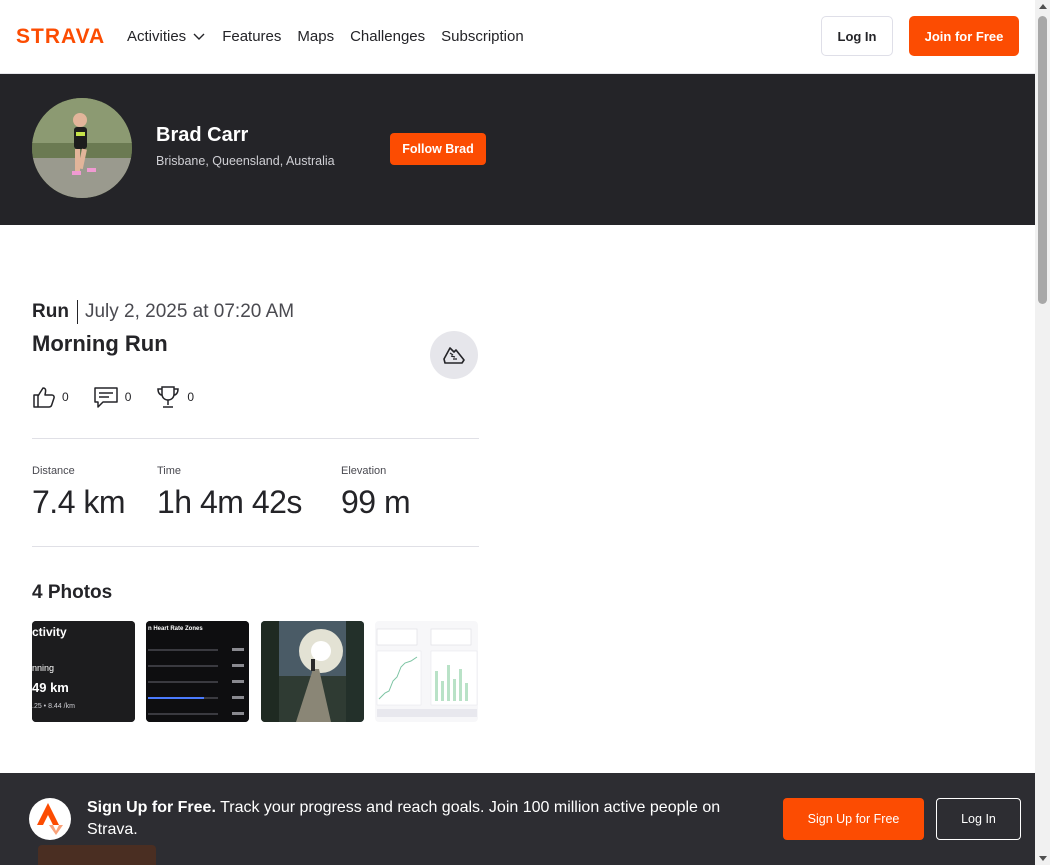  What do you see at coordinates (175, 629) in the screenshot?
I see `photo-caption-top: n Heart Rate Zones` at bounding box center [175, 629].